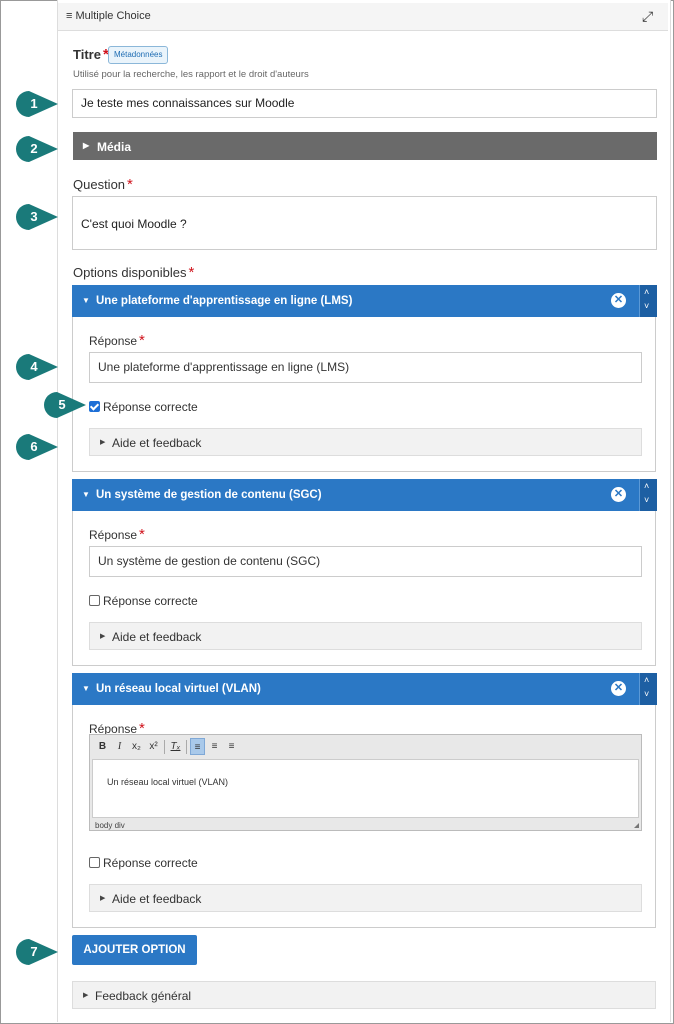 This screenshot has height=1024, width=674. Describe the element at coordinates (175, 746) in the screenshot. I see `remove-format-button: Tₓ` at that location.